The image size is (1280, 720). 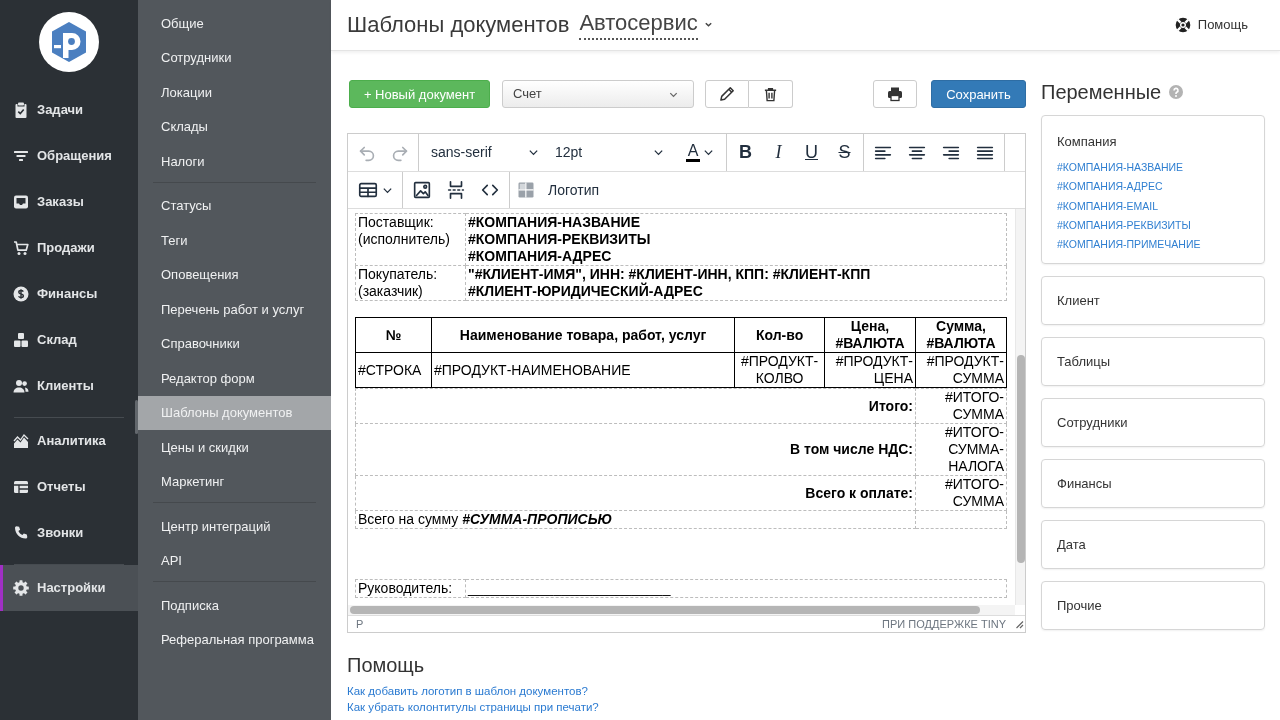 I want to click on strikethrough-button: S, so click(x=844, y=152).